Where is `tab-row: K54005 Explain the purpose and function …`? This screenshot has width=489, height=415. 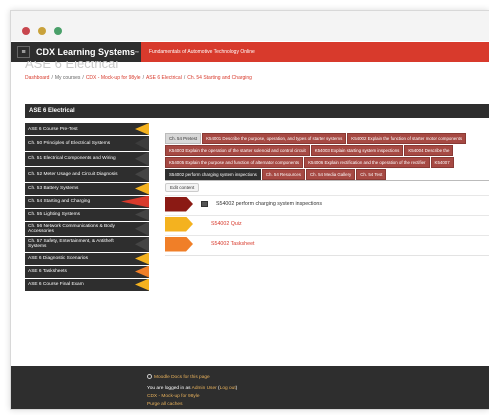 tab-row: K54005 Explain the purpose and function … is located at coordinates (327, 162).